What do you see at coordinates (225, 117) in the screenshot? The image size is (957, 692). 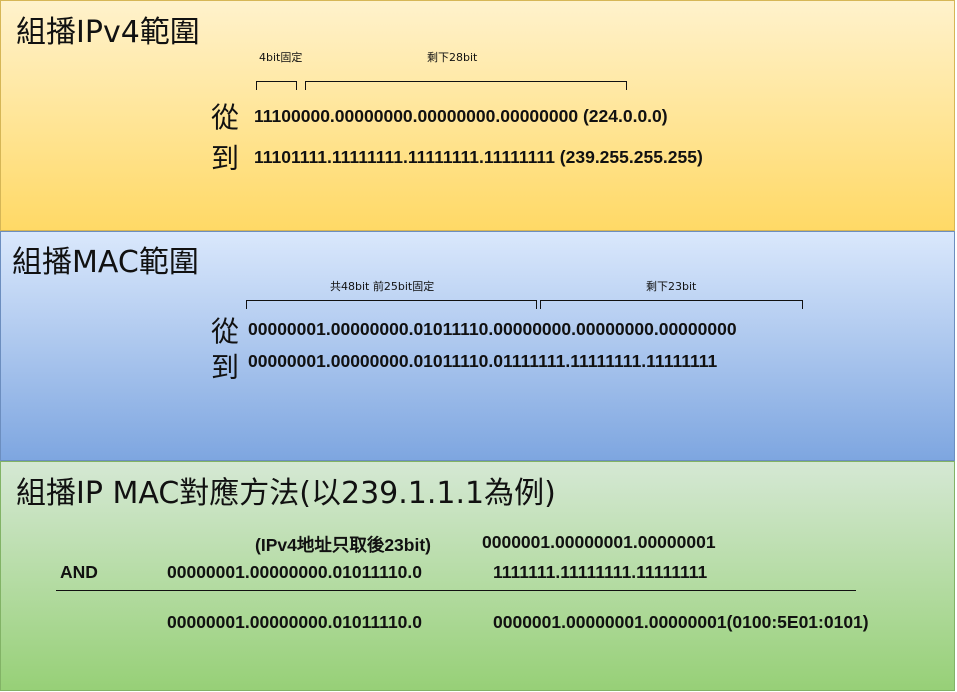 I see `ipv4-from-label: 從` at bounding box center [225, 117].